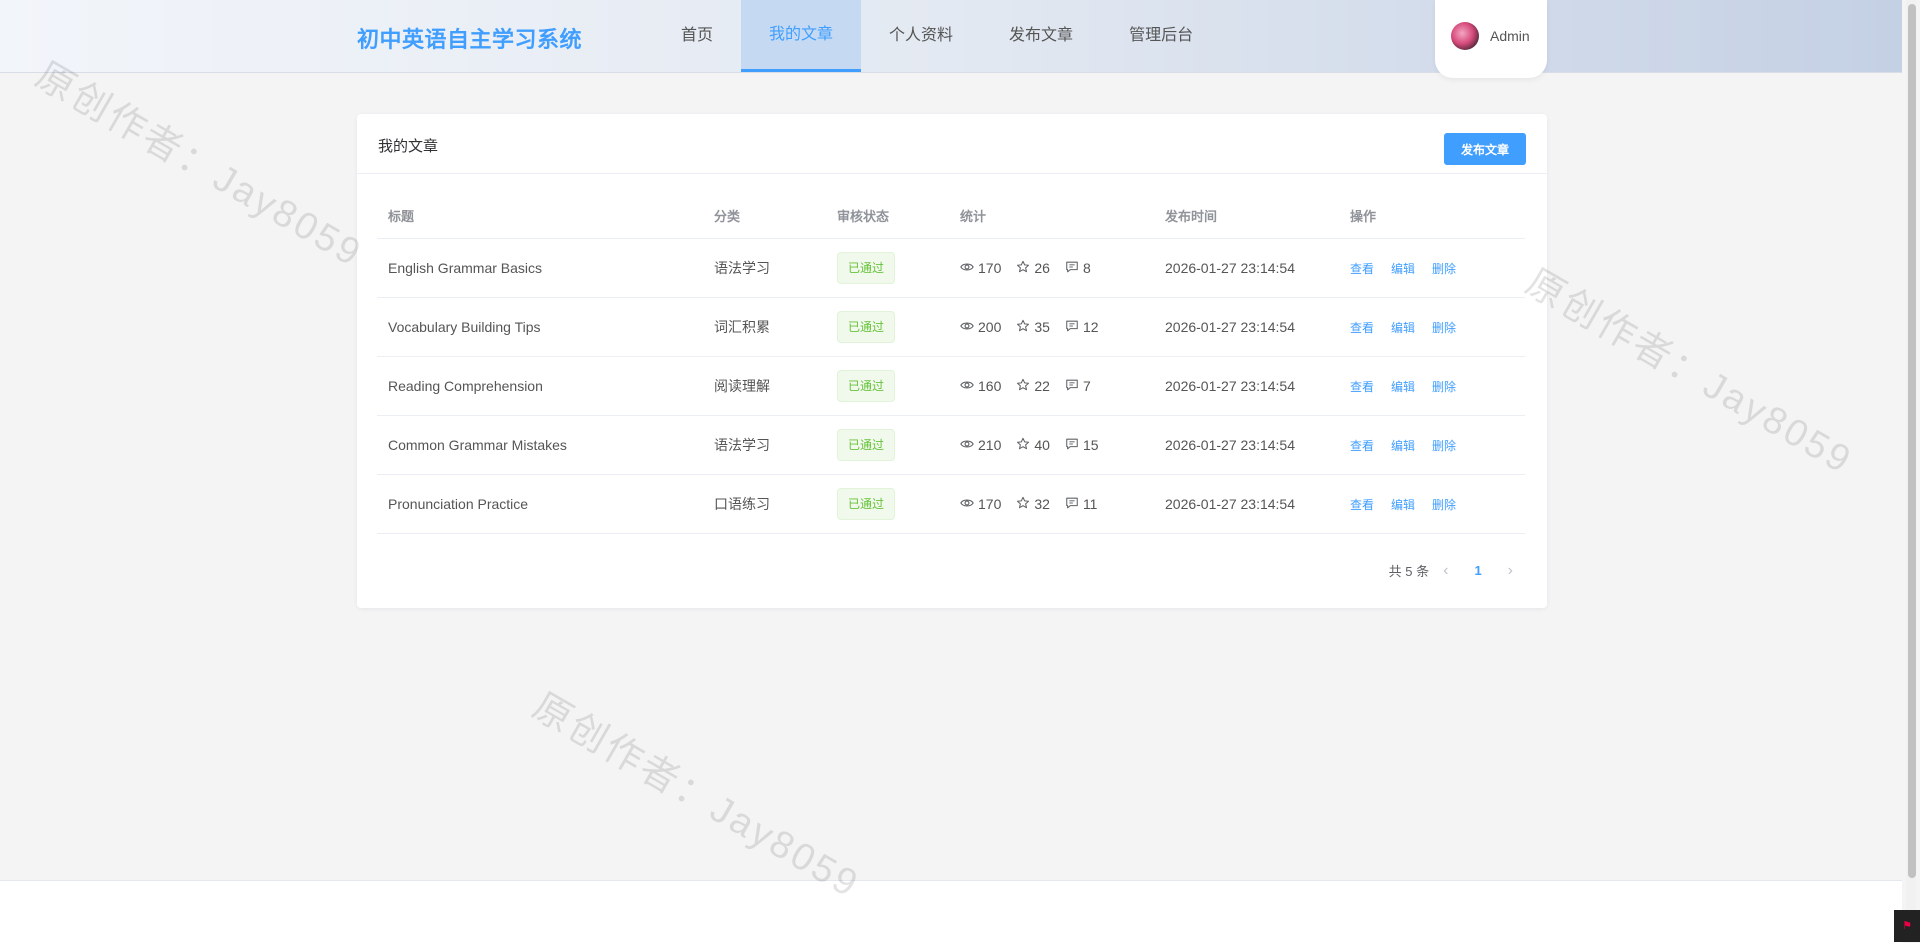 The height and width of the screenshot is (943, 1920). What do you see at coordinates (408, 146) in the screenshot?
I see `card-title: 我的文章` at bounding box center [408, 146].